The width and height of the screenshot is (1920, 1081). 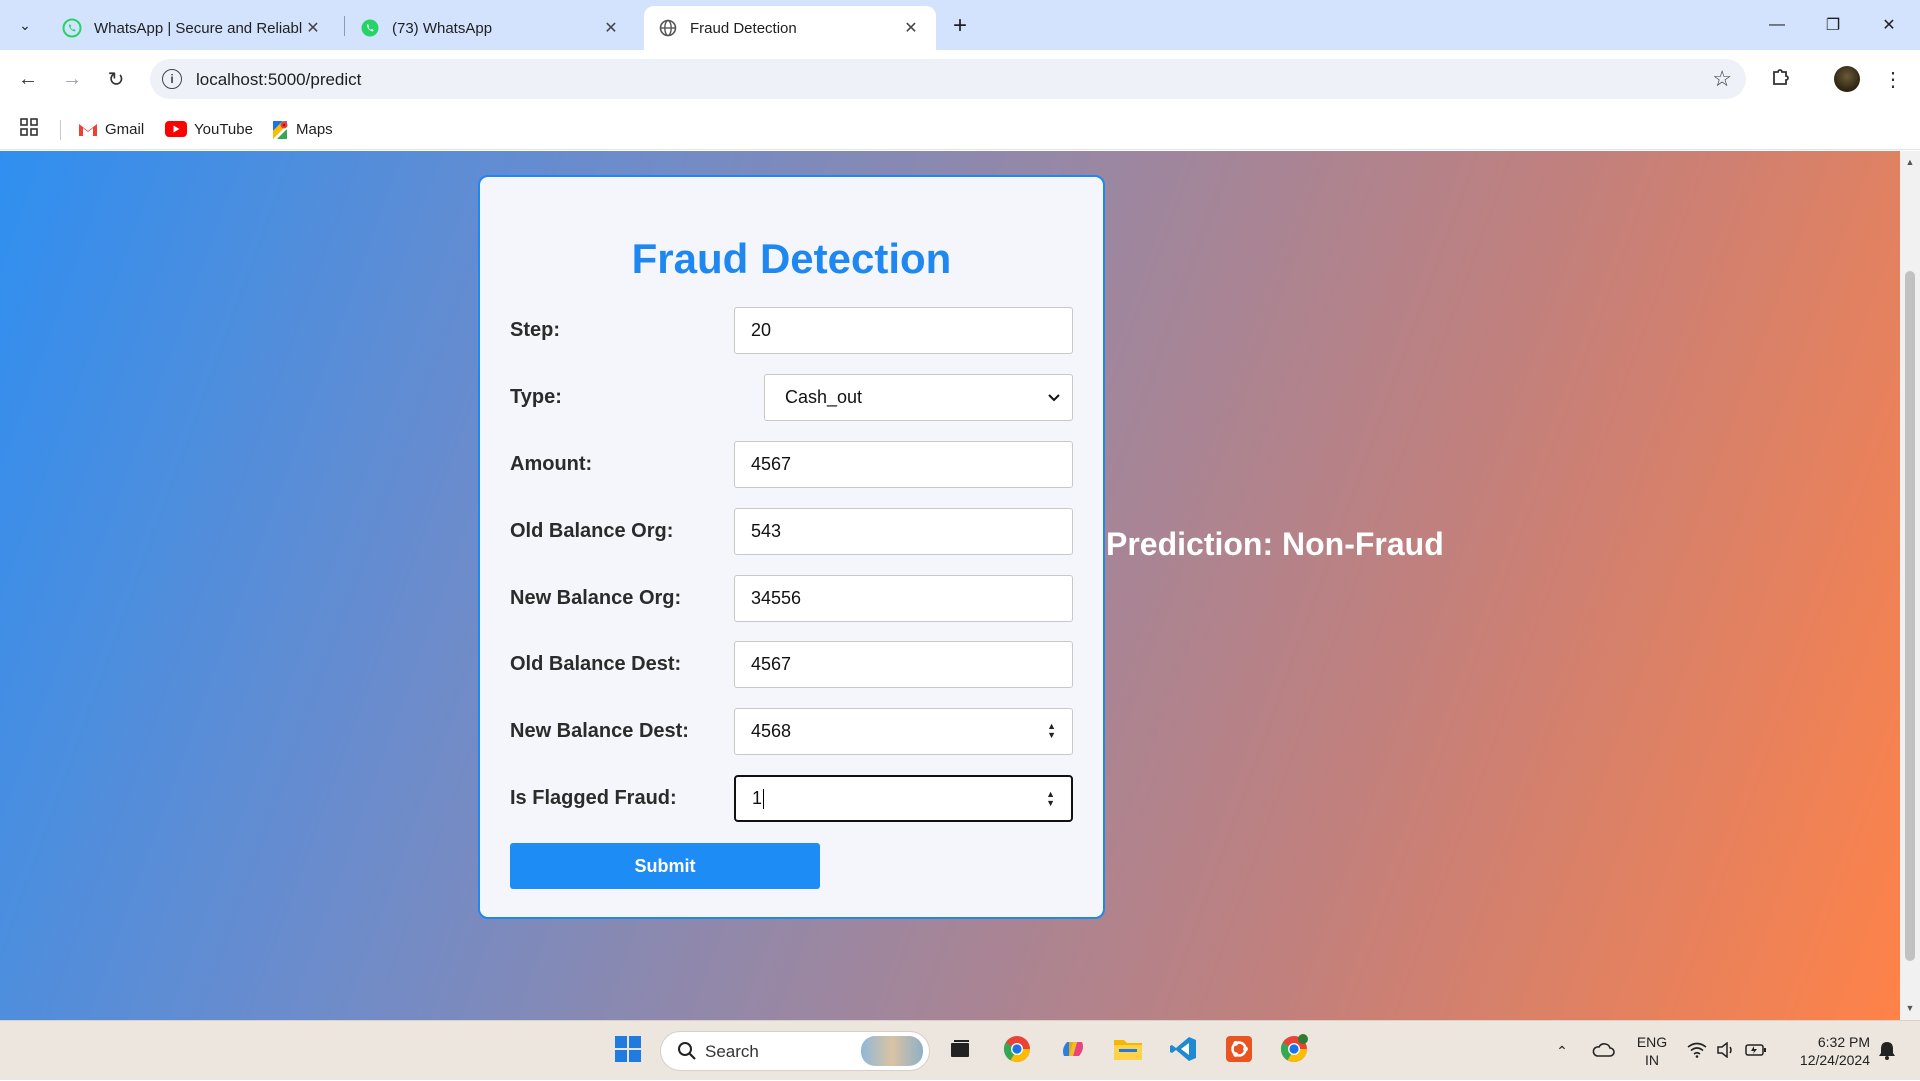 I want to click on taskbar-ubuntu-button, so click(x=1239, y=1051).